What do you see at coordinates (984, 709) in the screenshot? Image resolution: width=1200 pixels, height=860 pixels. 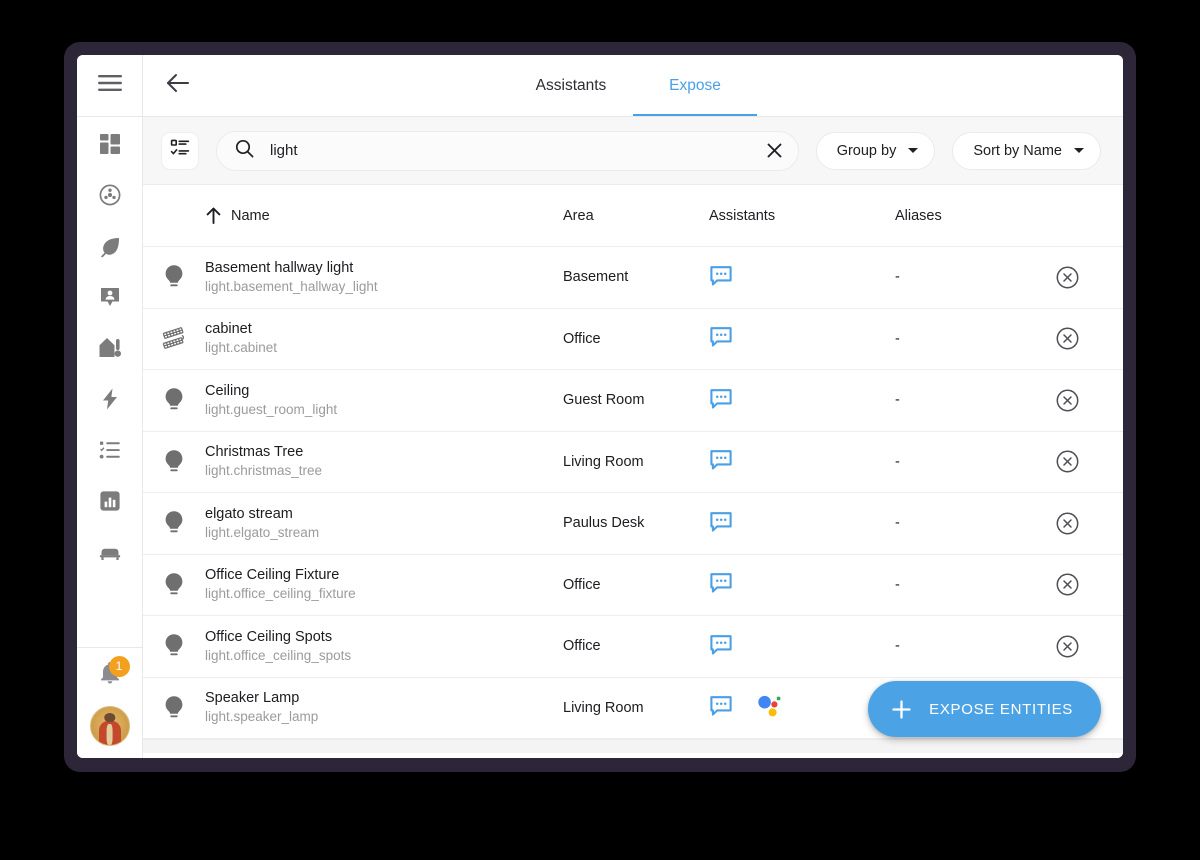 I see `expose-entities-button: EXPOSE ENTITIES` at bounding box center [984, 709].